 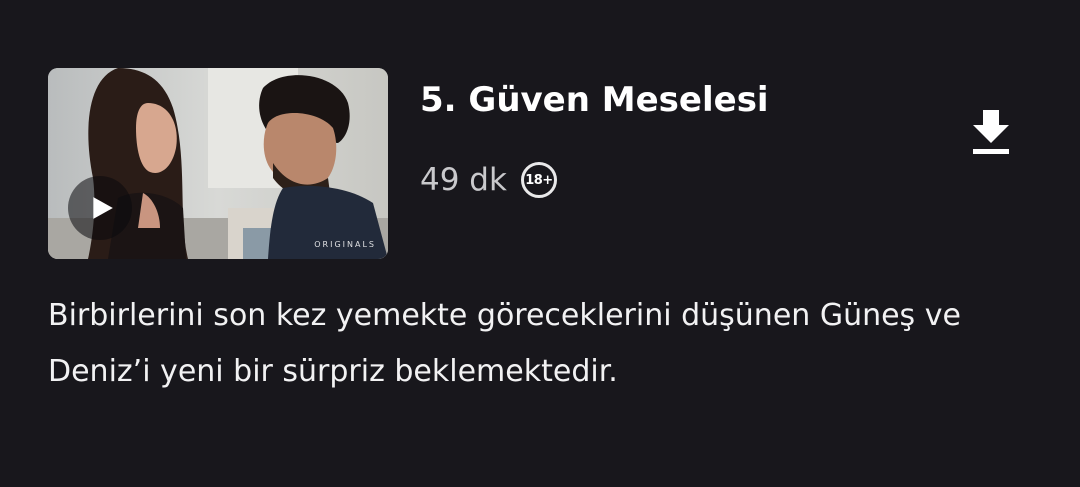 I want to click on download-icon, so click(x=991, y=132).